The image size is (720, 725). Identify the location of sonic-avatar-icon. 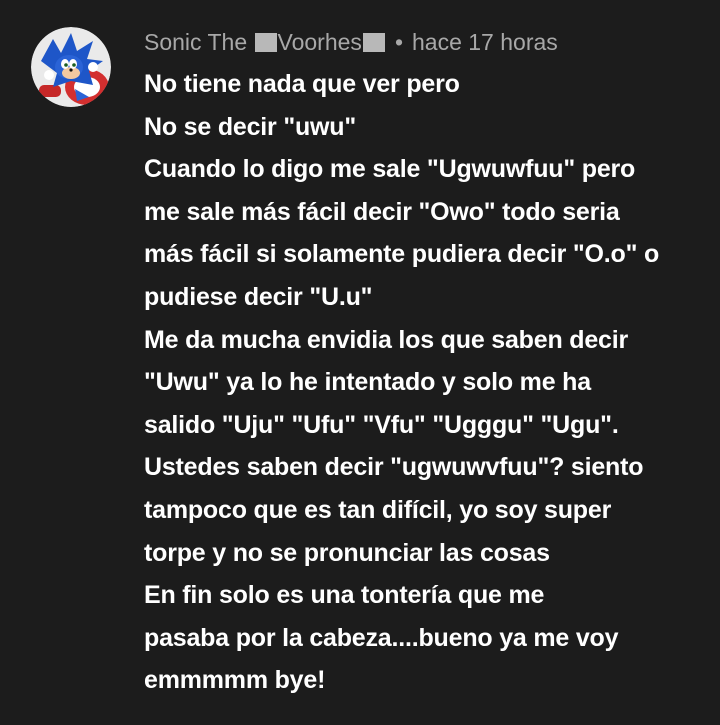
(71, 67).